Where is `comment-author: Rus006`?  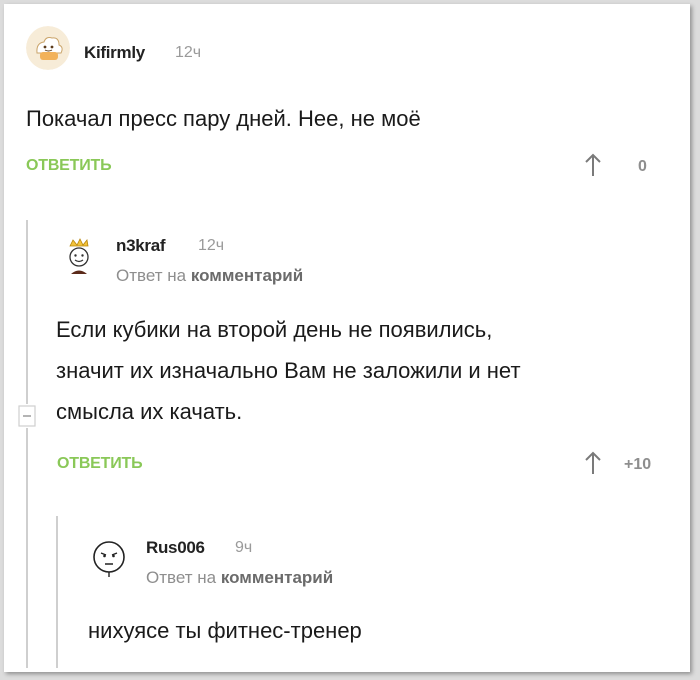 comment-author: Rus006 is located at coordinates (175, 548).